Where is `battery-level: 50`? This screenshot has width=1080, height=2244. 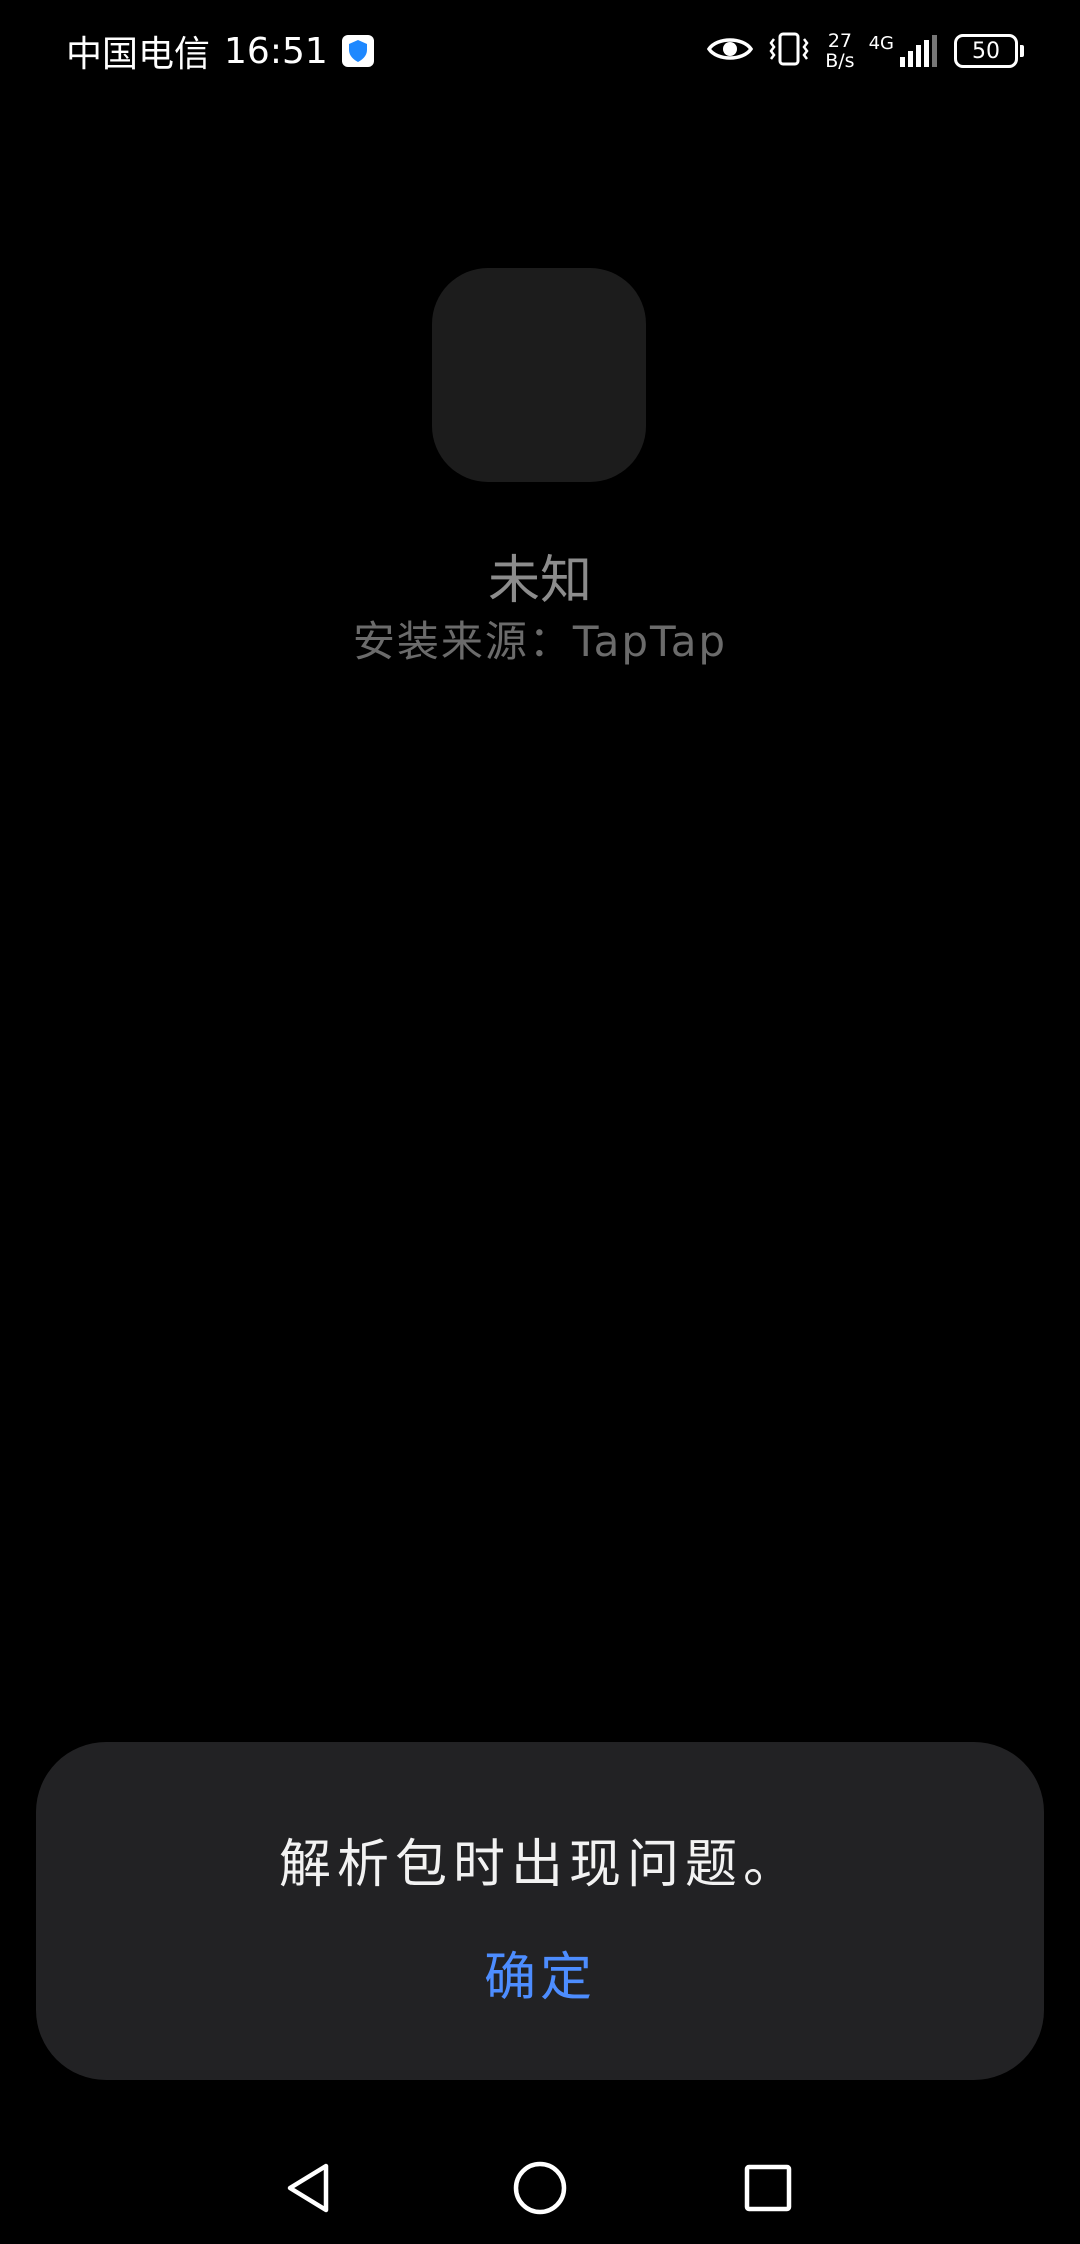 battery-level: 50 is located at coordinates (986, 51).